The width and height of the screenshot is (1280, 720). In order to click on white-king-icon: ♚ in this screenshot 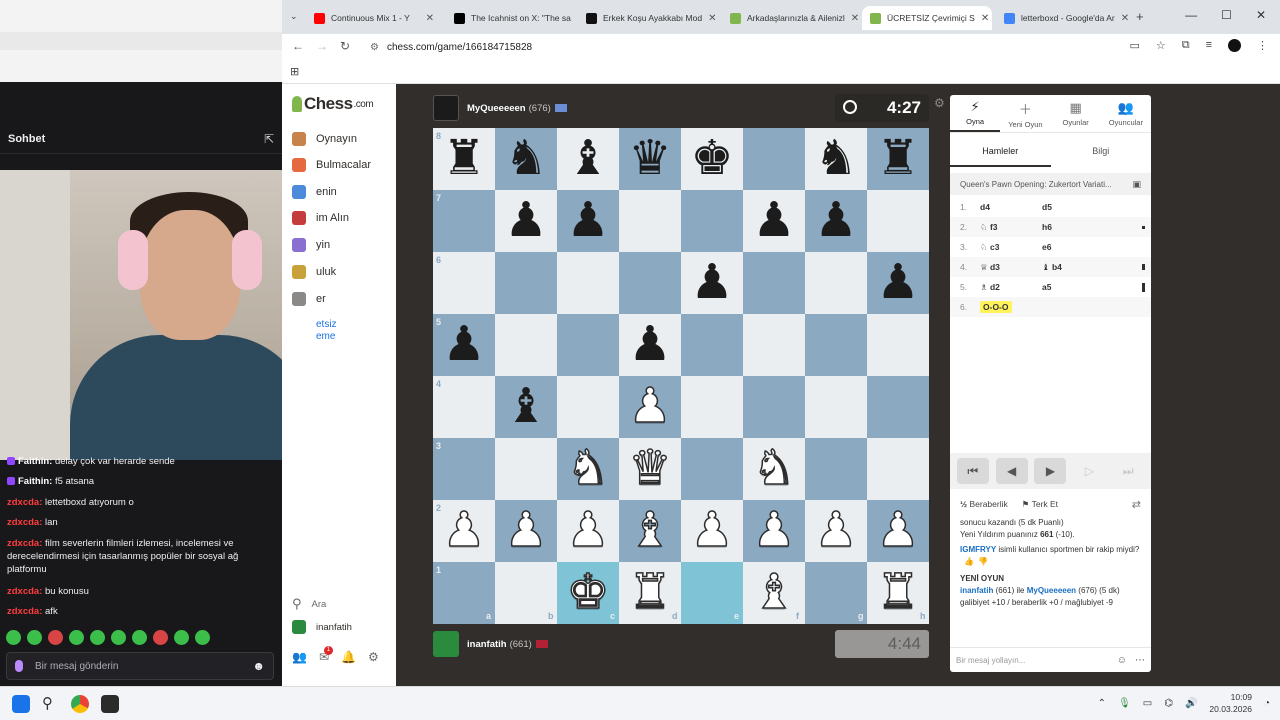, I will do `click(588, 593)`.